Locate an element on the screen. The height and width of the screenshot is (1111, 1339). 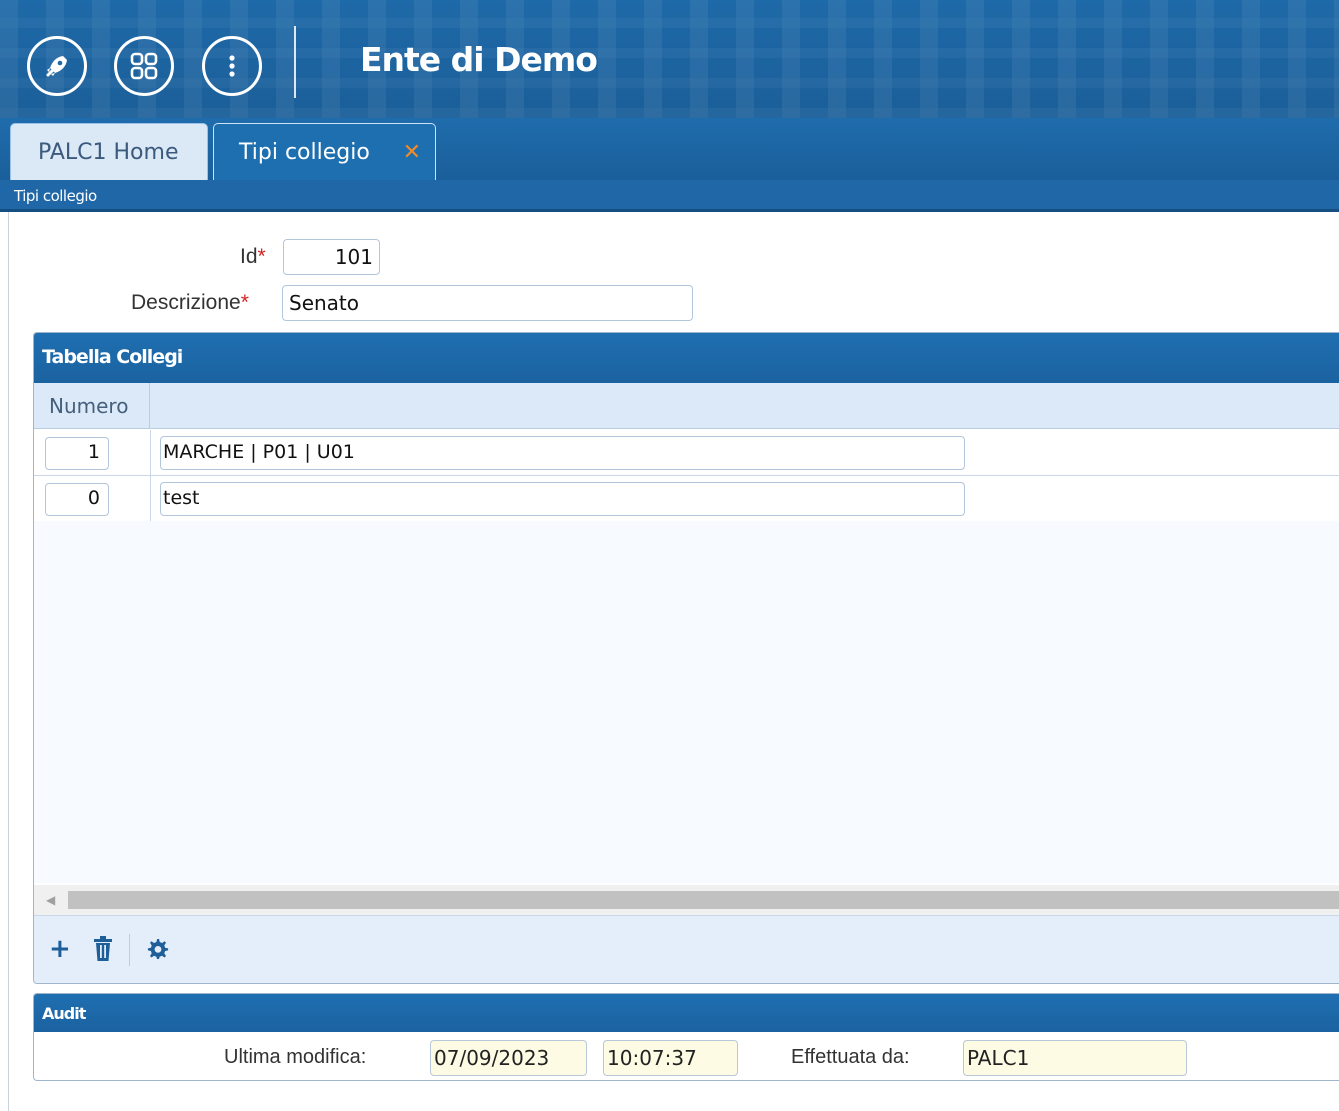
panel-title: Tabella Collegi is located at coordinates (686, 358).